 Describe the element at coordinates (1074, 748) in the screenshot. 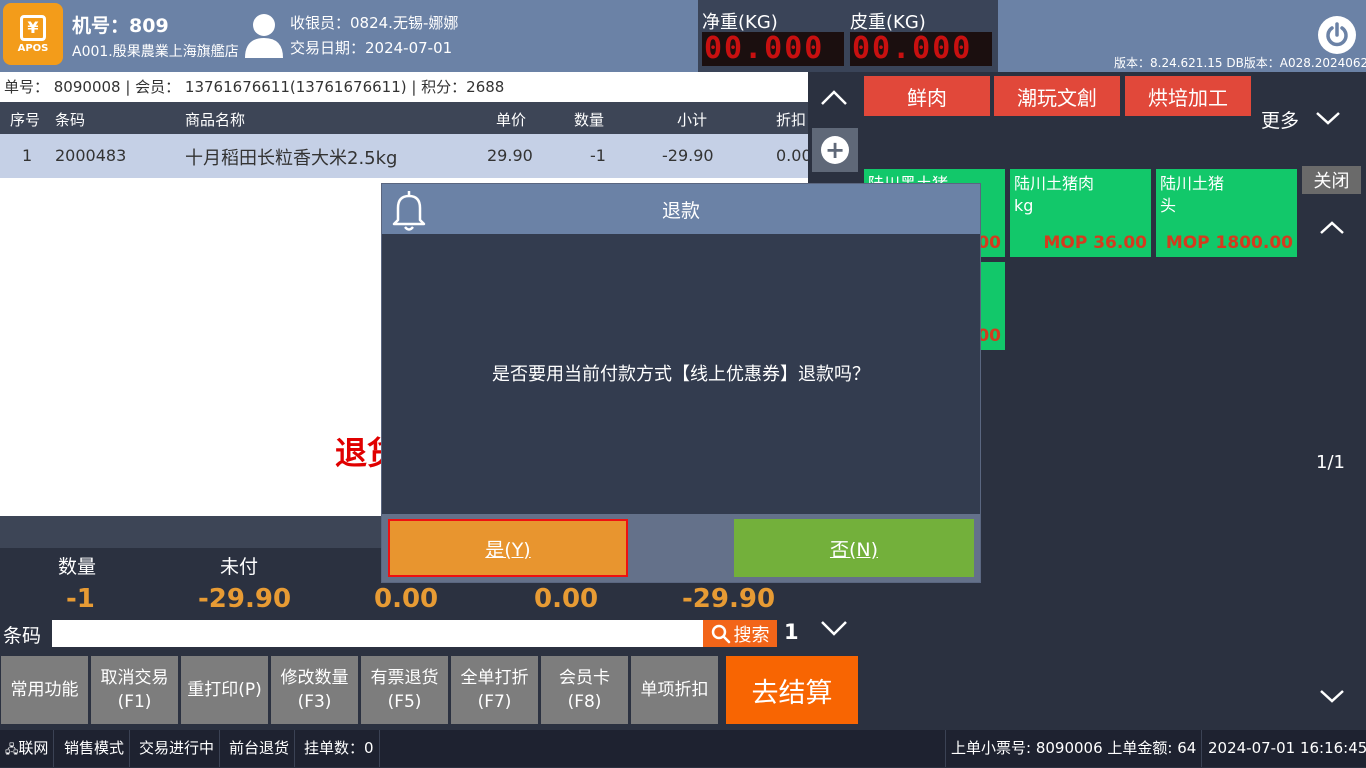

I see `last-ticket-info: 上单小票号: 8090006 上单金额: 64` at that location.